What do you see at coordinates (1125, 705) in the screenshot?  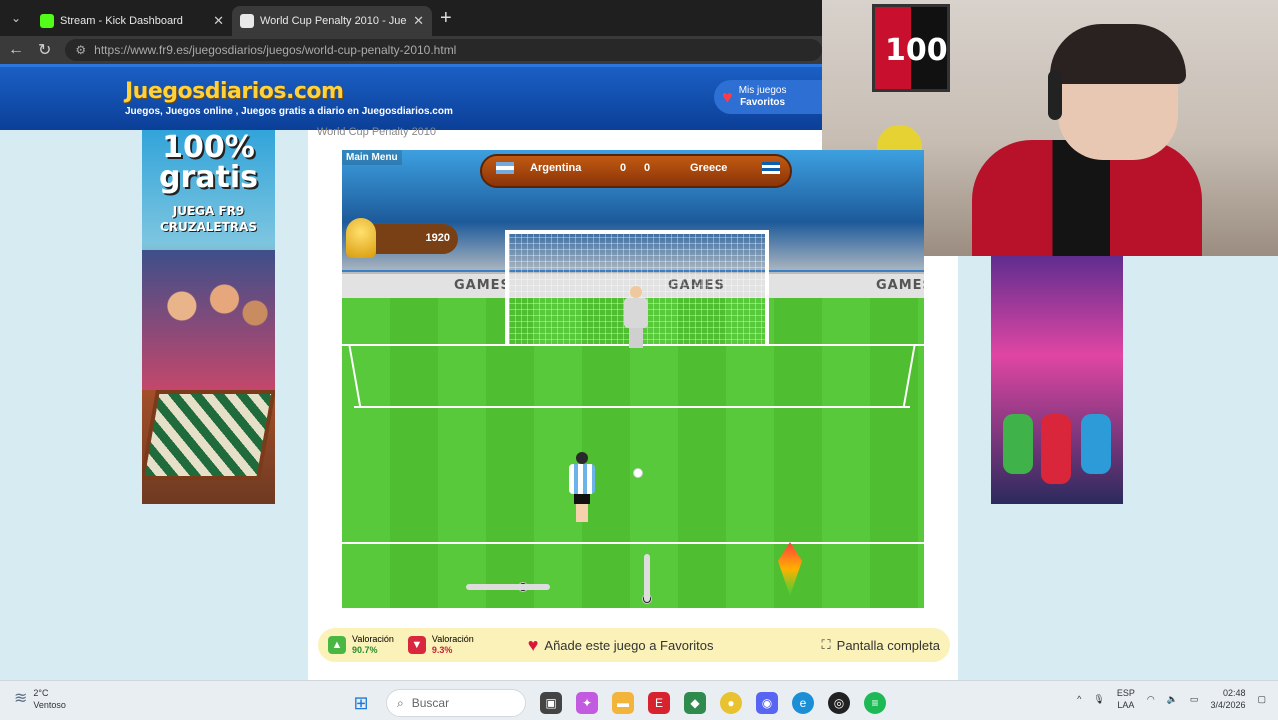 I see `lang-2: LAA` at bounding box center [1125, 705].